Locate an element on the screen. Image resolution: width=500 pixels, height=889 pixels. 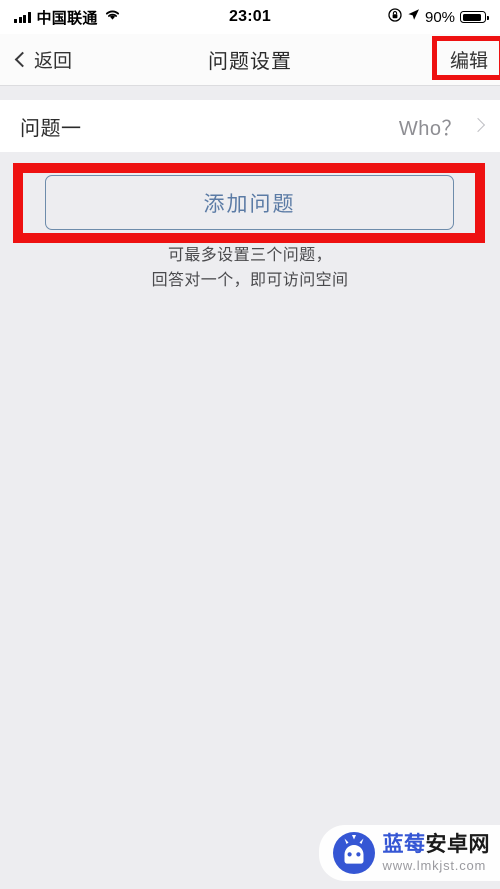
add-question-button: 添加问题 is located at coordinates (249, 202).